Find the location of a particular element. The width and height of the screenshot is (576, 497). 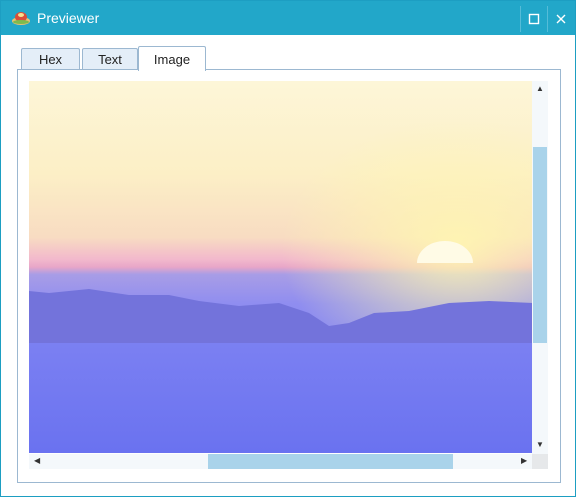

horizontal-scroll-thumb is located at coordinates (330, 461).